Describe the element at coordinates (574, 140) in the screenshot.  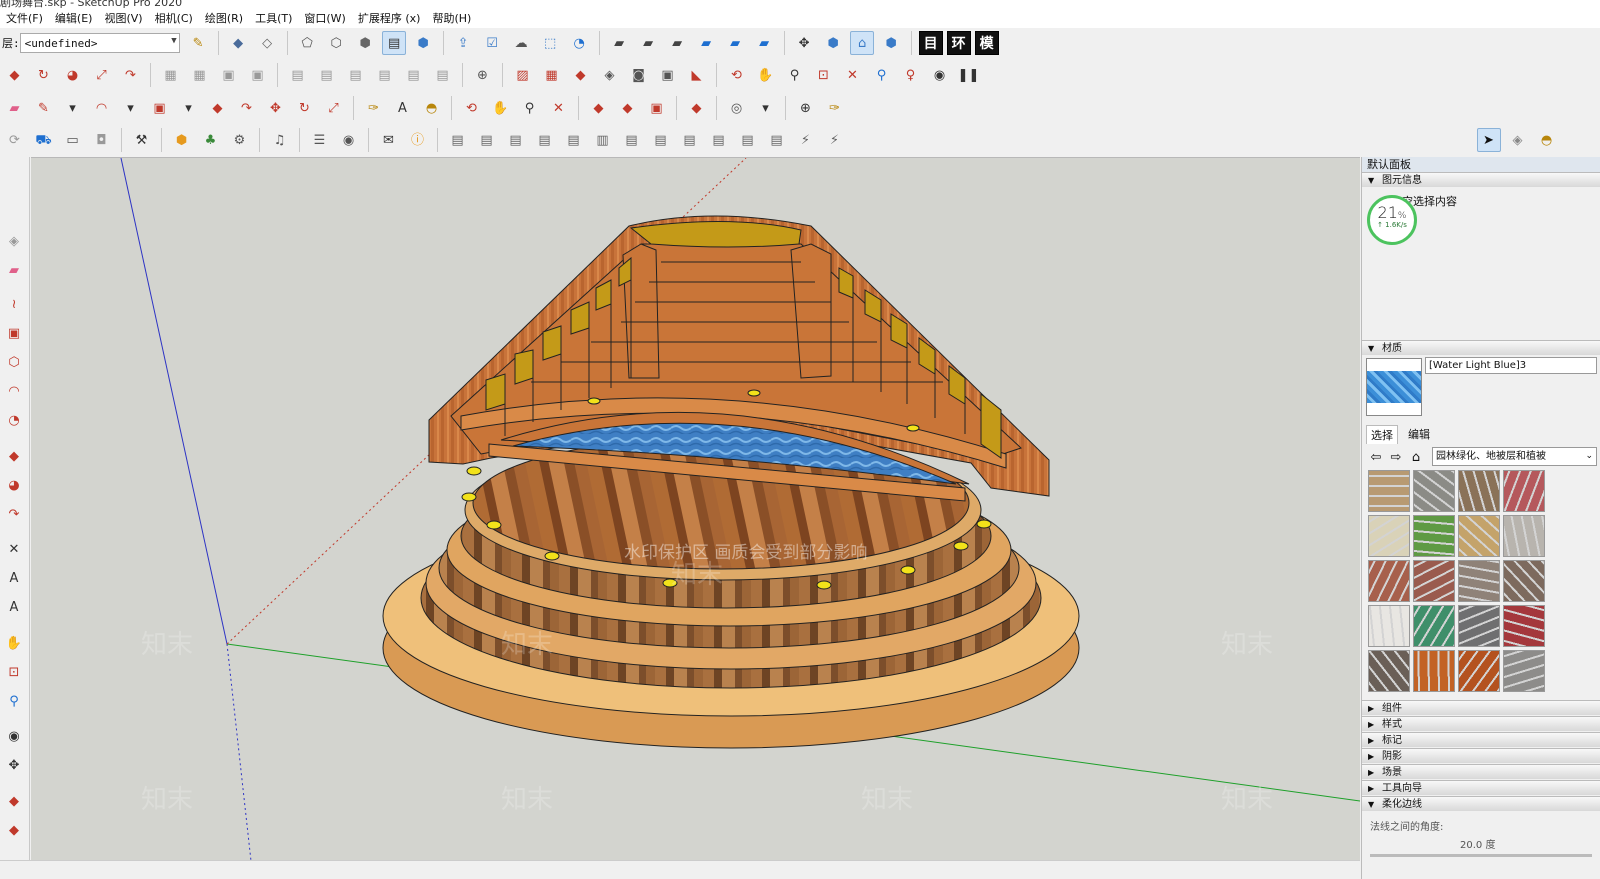
I see `stair-tool-5-icon: ▤` at that location.